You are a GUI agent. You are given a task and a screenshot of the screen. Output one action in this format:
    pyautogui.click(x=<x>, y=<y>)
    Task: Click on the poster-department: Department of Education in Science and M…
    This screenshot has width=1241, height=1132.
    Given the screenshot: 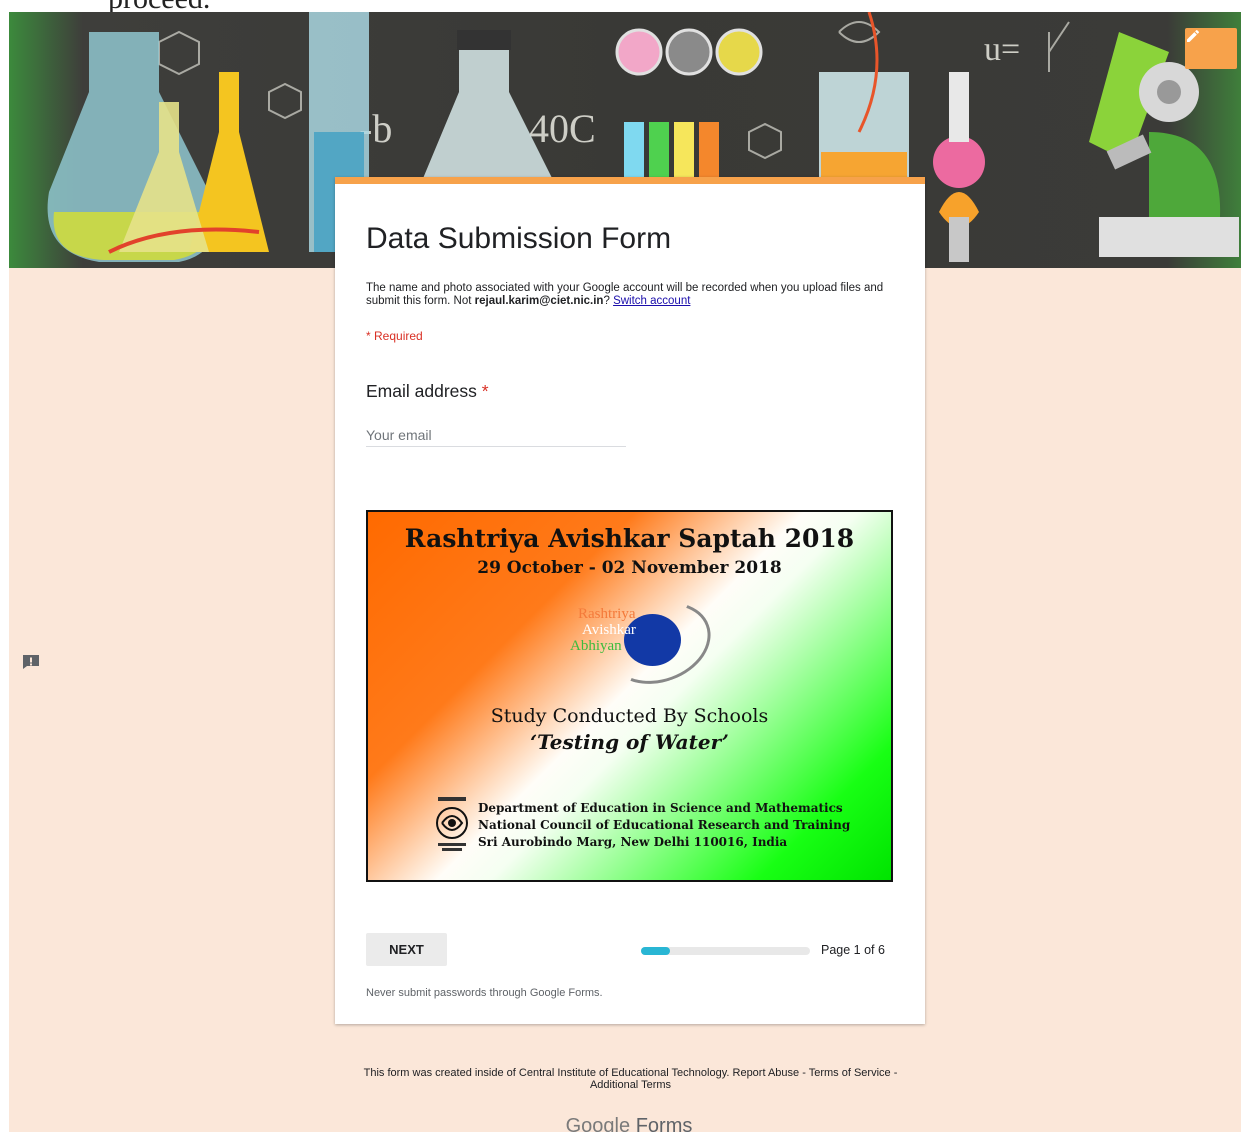 What is the action you would take?
    pyautogui.click(x=664, y=825)
    